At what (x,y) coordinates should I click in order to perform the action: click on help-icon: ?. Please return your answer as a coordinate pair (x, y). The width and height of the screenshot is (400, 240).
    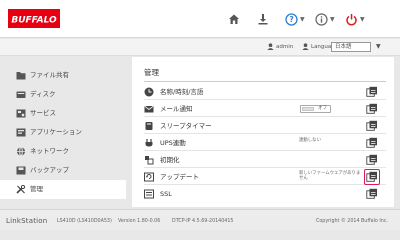
    Looking at the image, I should click on (291, 19).